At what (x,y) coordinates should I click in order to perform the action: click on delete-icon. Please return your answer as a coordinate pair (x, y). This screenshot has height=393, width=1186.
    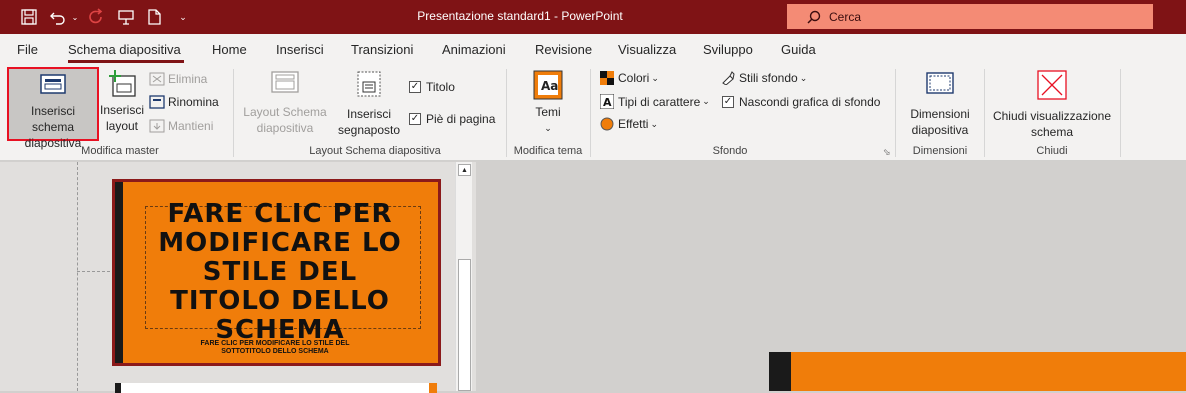
    Looking at the image, I should click on (157, 79).